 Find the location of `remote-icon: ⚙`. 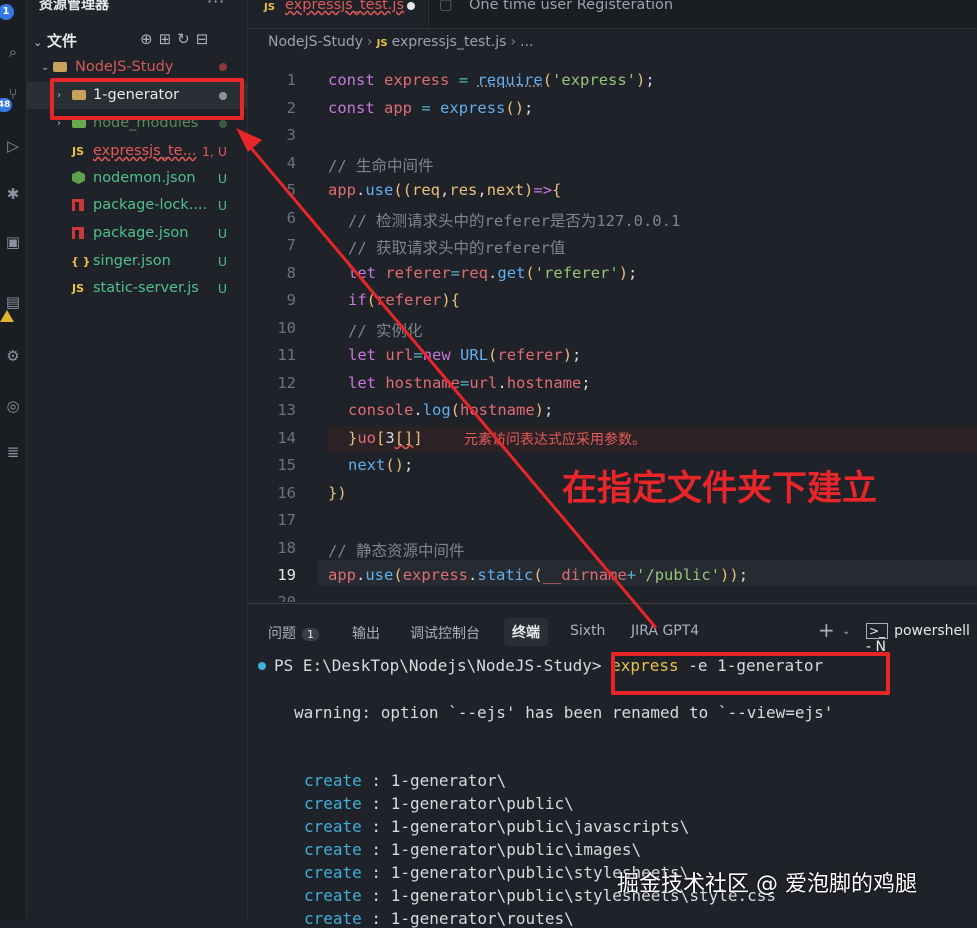

remote-icon: ⚙ is located at coordinates (13, 356).